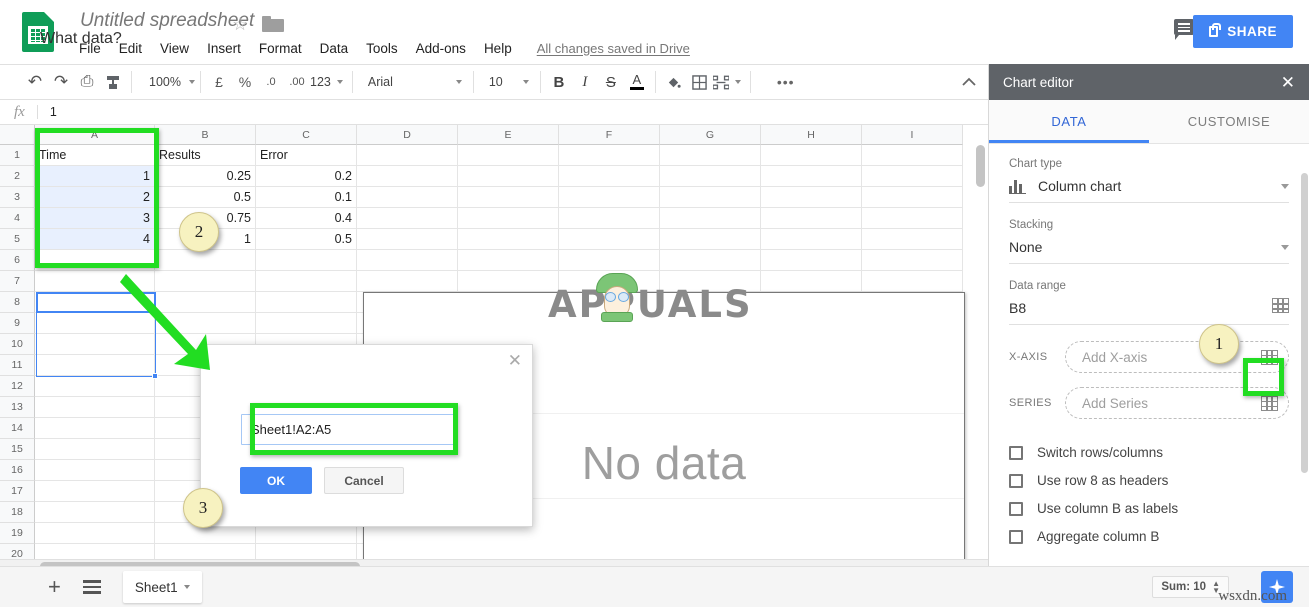 The image size is (1309, 607). Describe the element at coordinates (17, 365) in the screenshot. I see `row-header-11: 11` at that location.